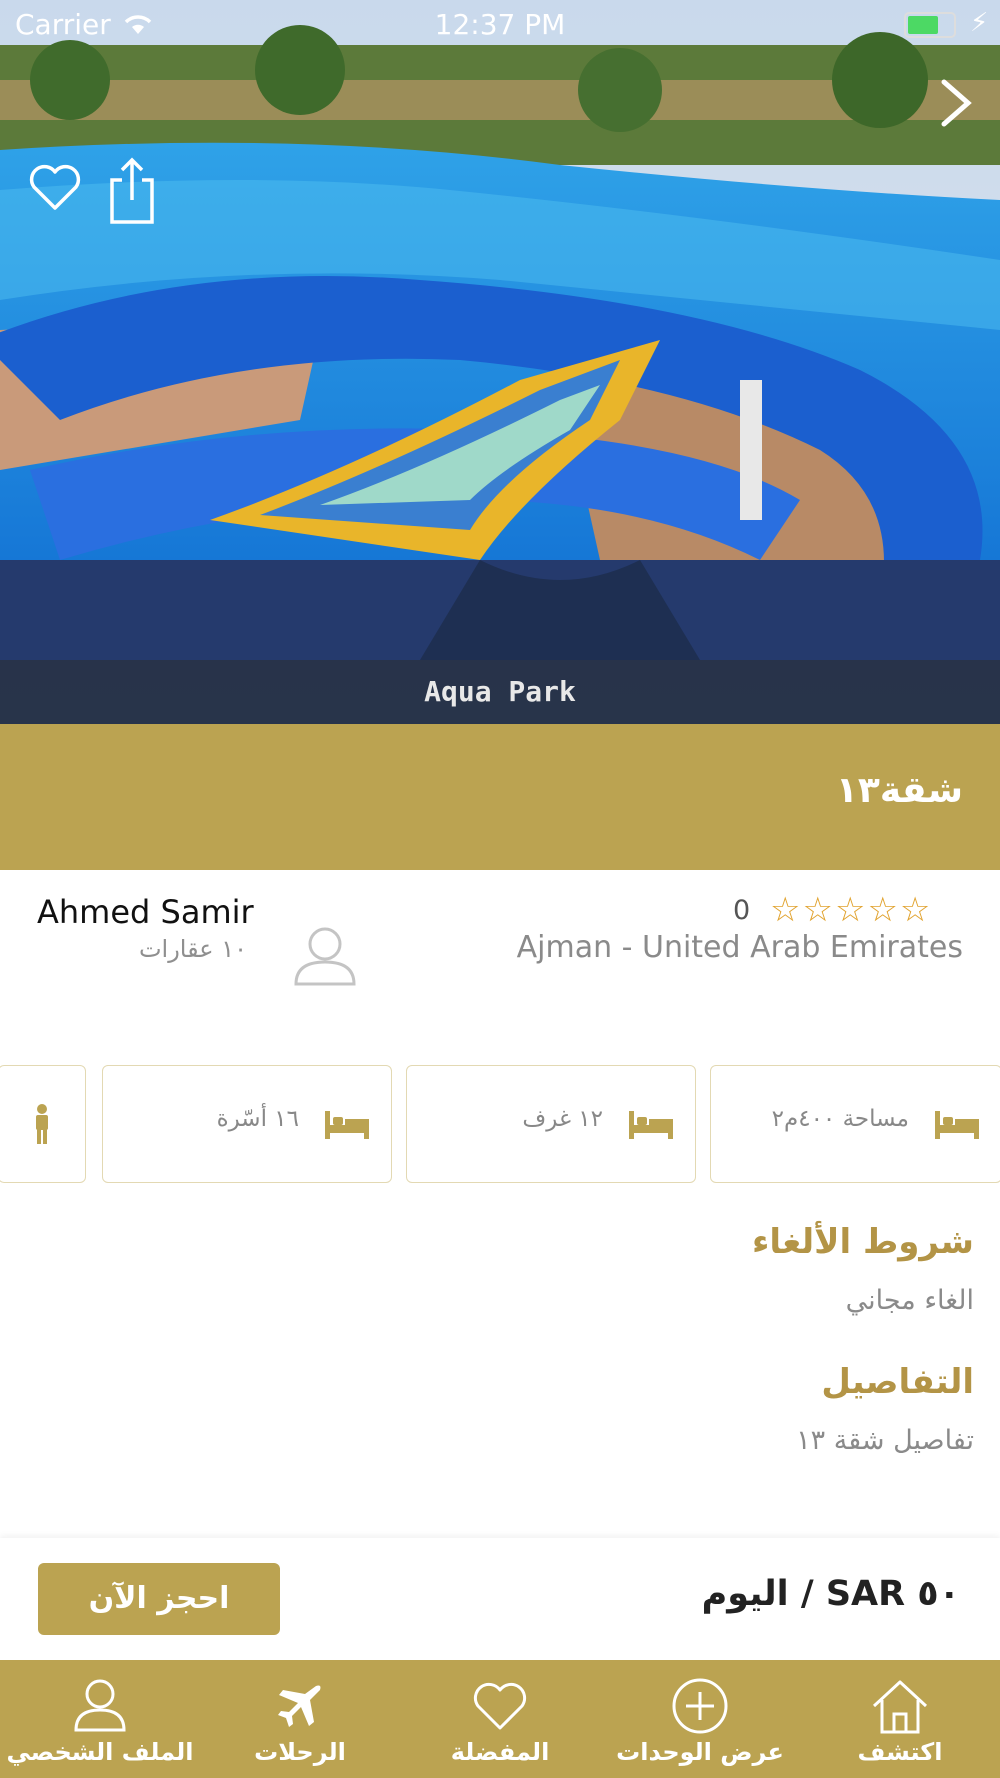 The height and width of the screenshot is (1778, 1000). Describe the element at coordinates (500, 692) in the screenshot. I see `image-caption: Aqua Park` at that location.